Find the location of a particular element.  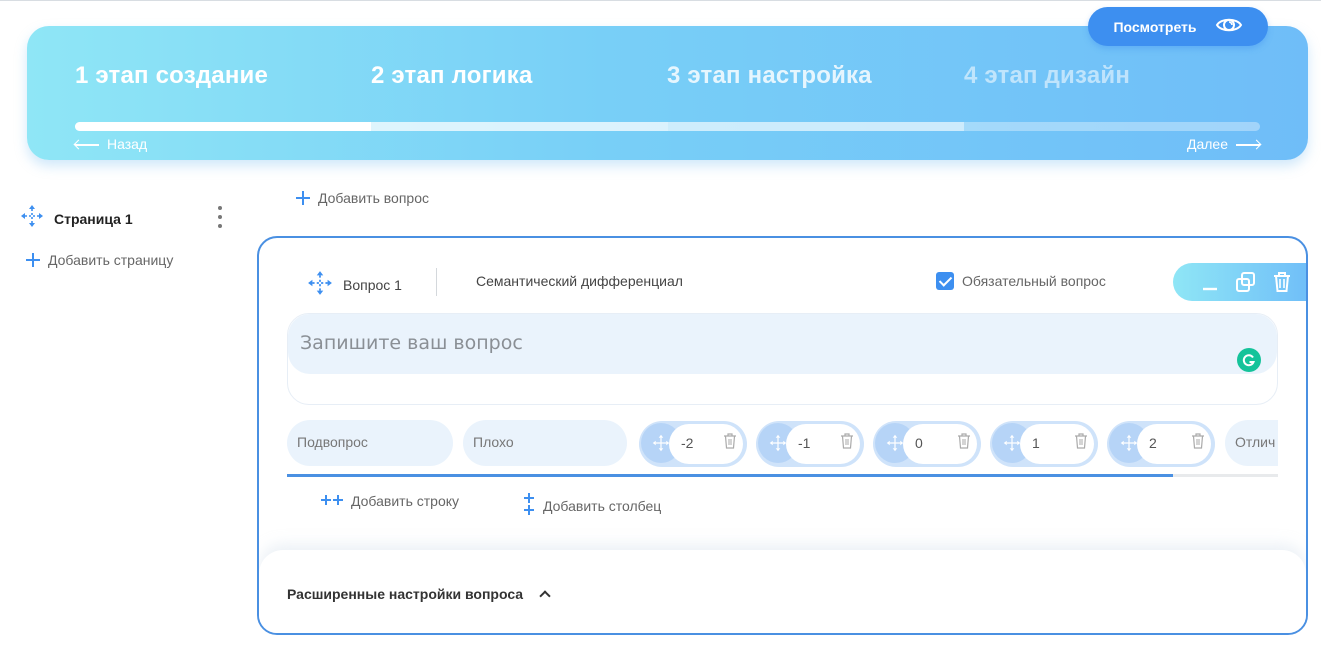

required-checkbox: Обязательный вопрос is located at coordinates (1021, 281).